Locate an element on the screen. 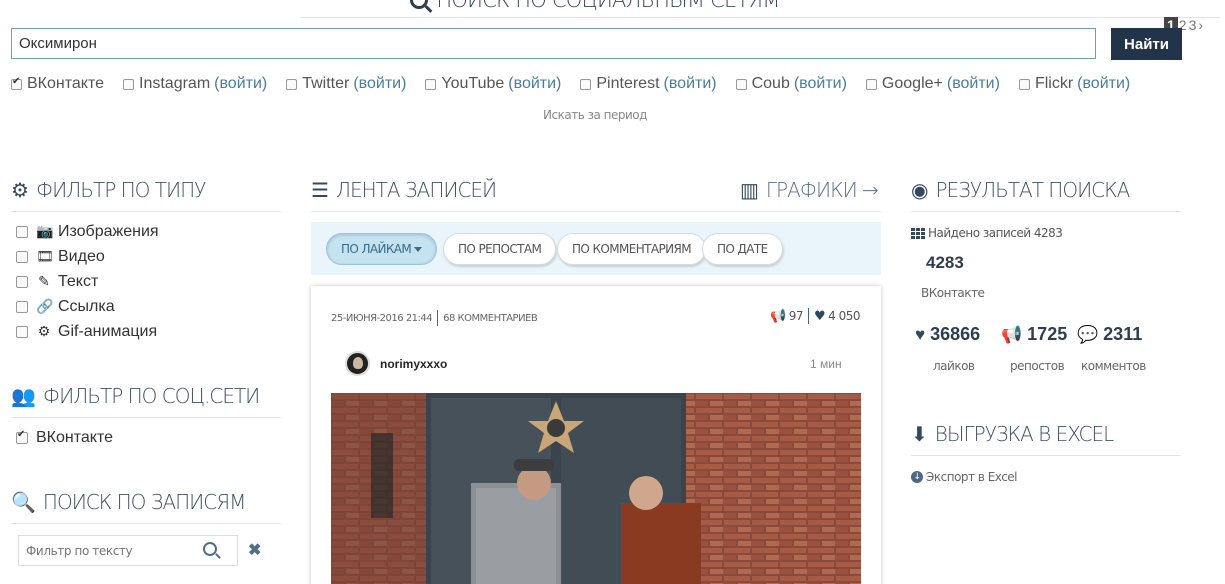 The image size is (1225, 584). checkbox-coub is located at coordinates (741, 84).